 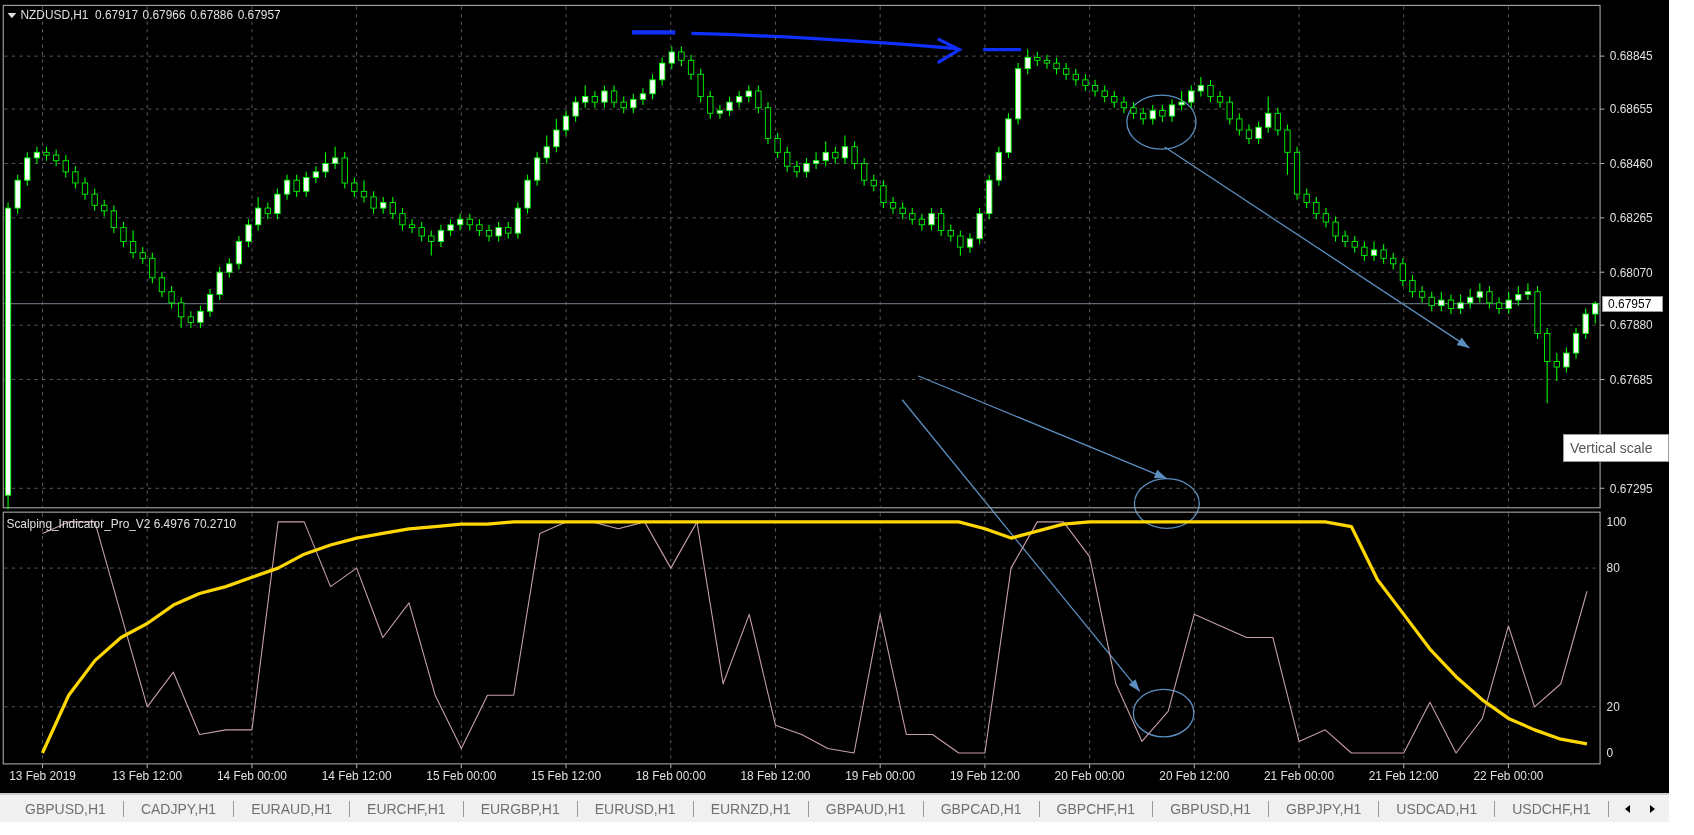 I want to click on price-label: 0.68265, so click(x=1631, y=218).